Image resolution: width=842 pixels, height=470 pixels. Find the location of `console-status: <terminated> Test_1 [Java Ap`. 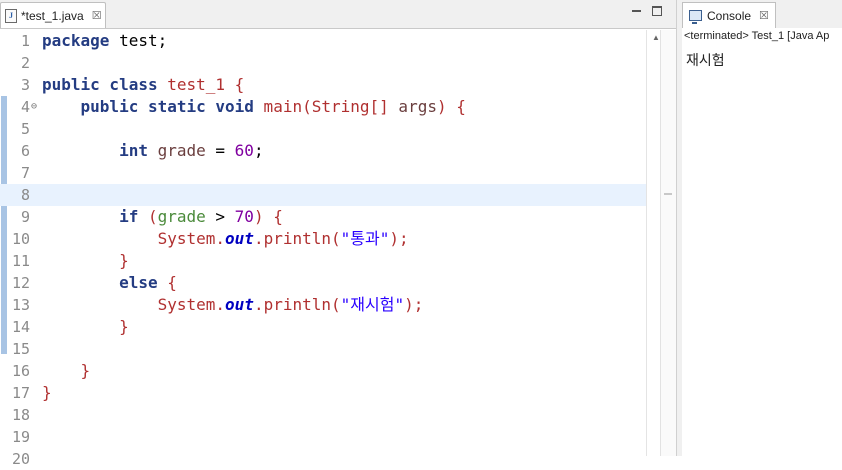

console-status: <terminated> Test_1 [Java Ap is located at coordinates (757, 36).